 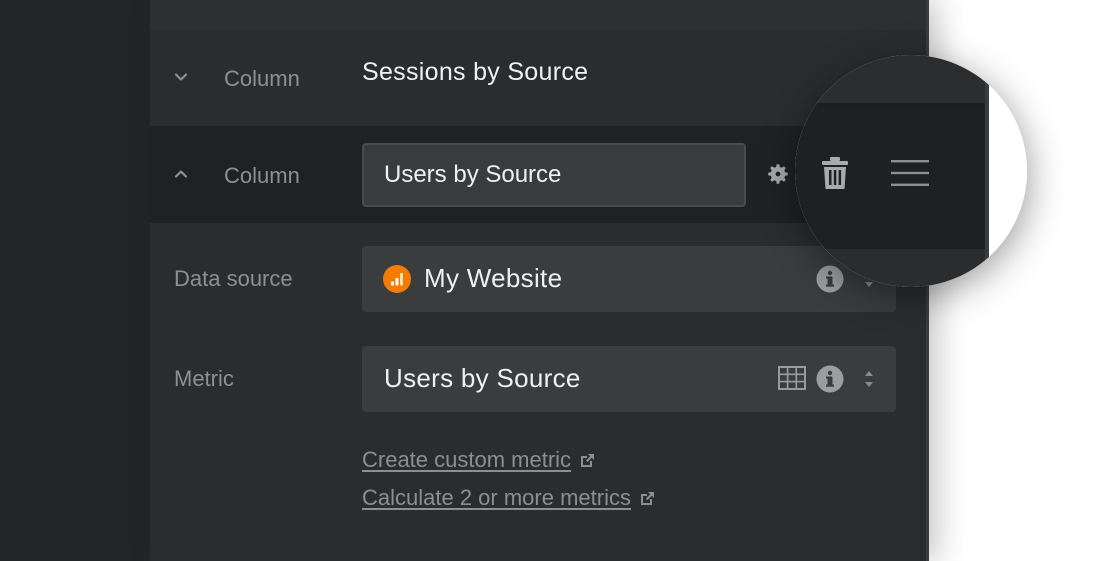 What do you see at coordinates (496, 497) in the screenshot?
I see `link-label: Calculate 2 or more metrics` at bounding box center [496, 497].